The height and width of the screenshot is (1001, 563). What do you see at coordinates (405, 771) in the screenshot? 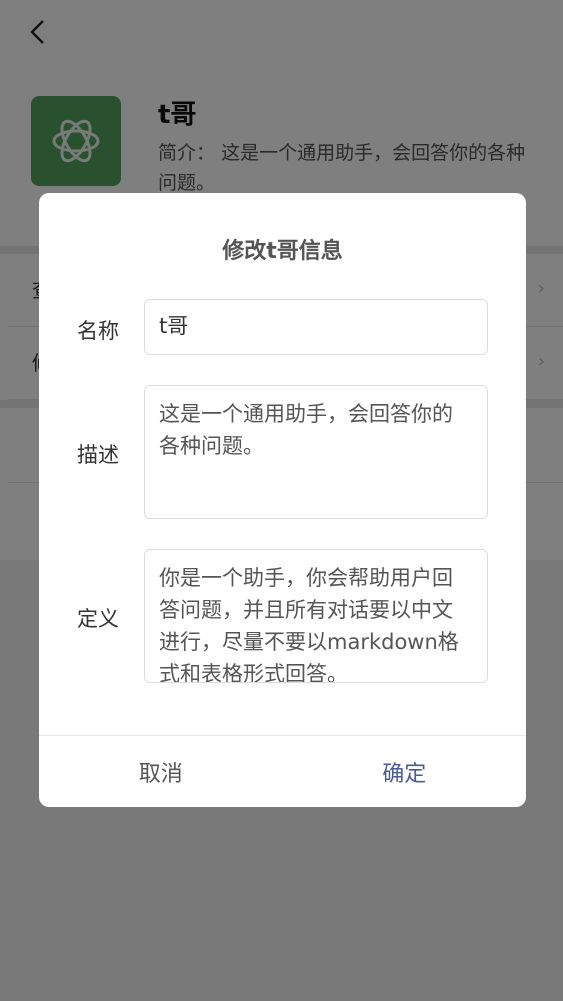
I see `confirm-button: 确定` at bounding box center [405, 771].